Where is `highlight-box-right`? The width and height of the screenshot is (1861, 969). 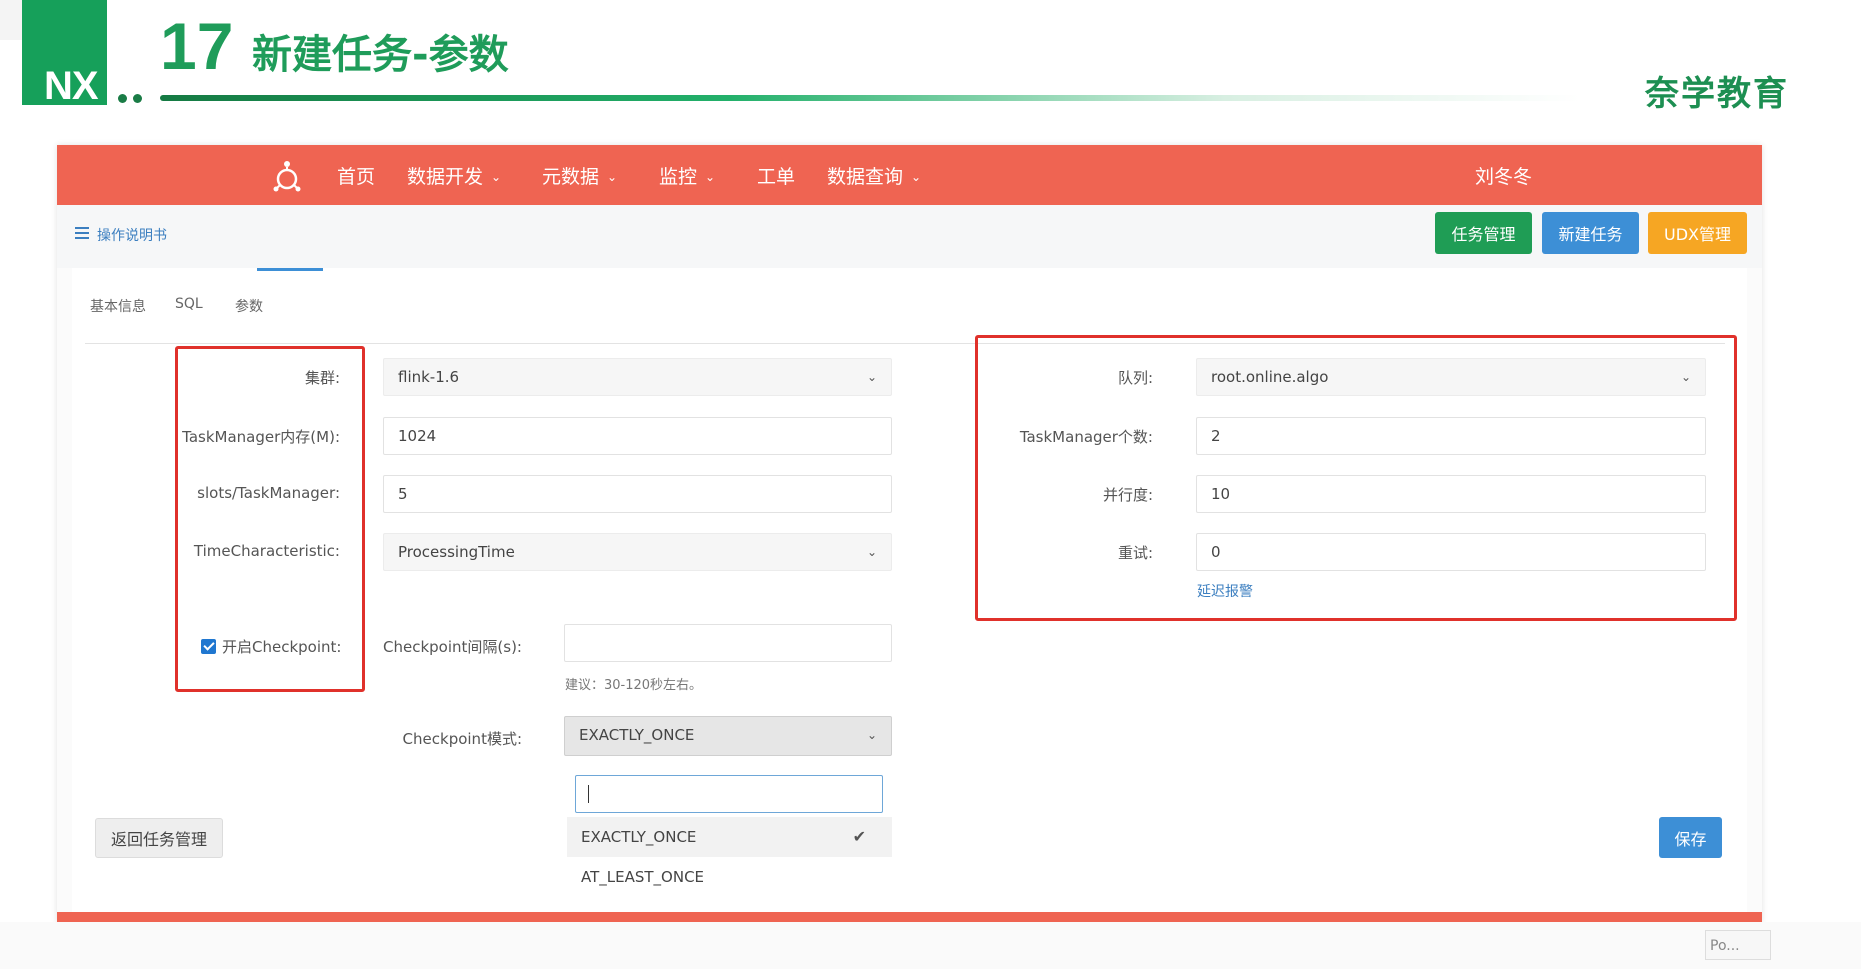
highlight-box-right is located at coordinates (1356, 478).